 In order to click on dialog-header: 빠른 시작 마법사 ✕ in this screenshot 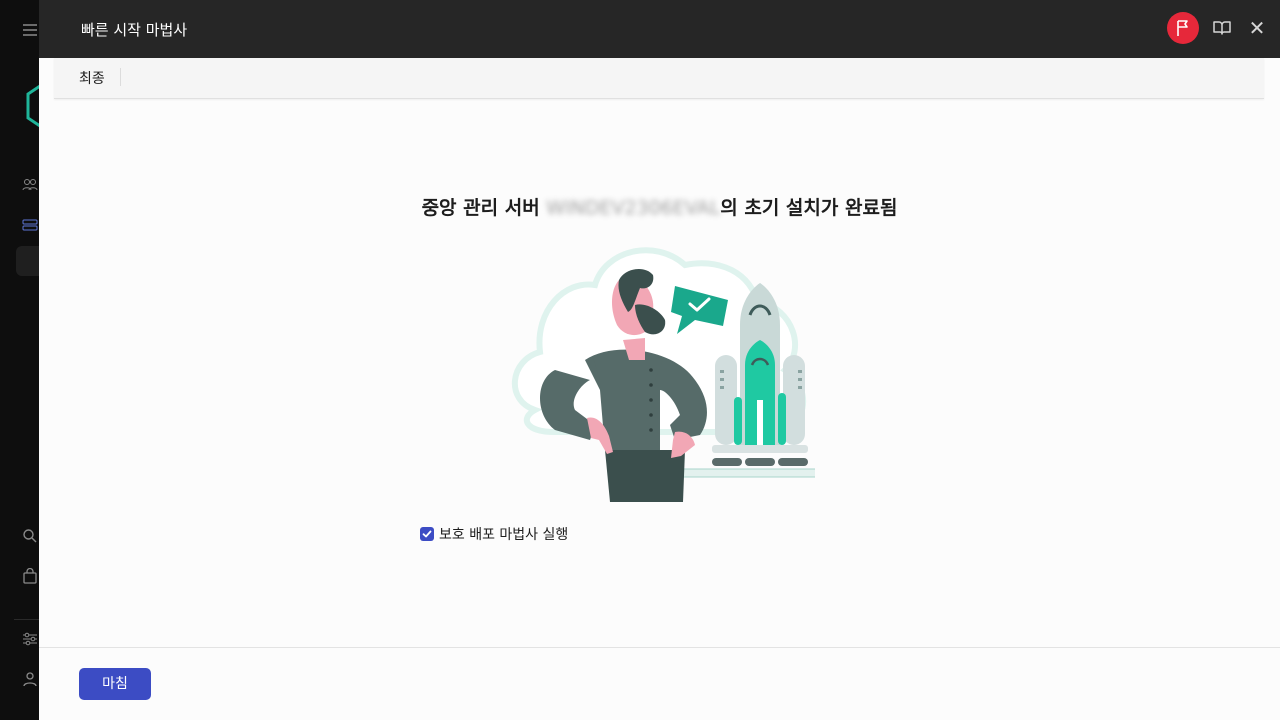, I will do `click(659, 29)`.